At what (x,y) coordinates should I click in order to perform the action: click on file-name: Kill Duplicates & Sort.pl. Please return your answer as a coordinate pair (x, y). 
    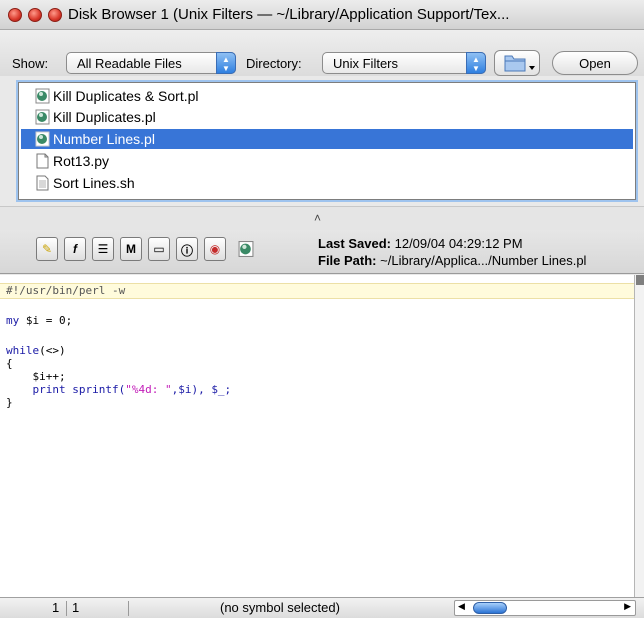
    Looking at the image, I should click on (126, 96).